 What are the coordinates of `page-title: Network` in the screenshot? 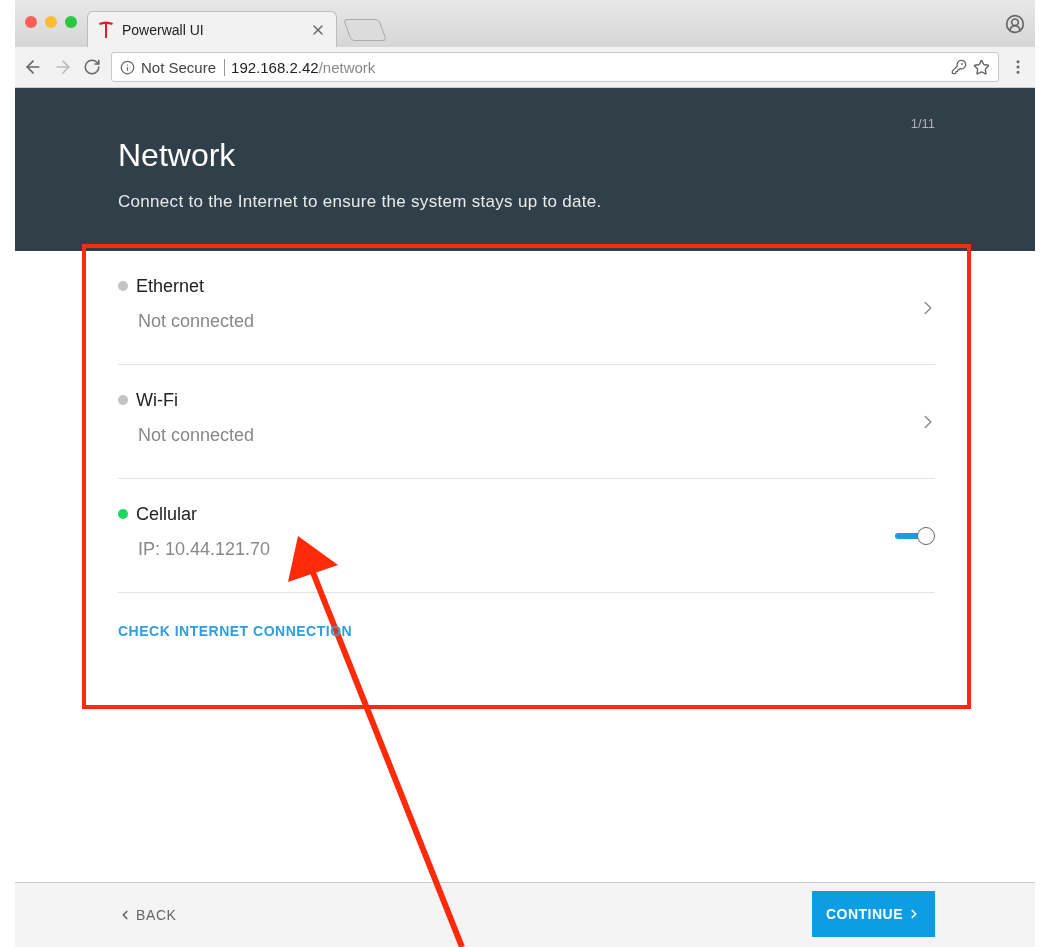 It's located at (177, 155).